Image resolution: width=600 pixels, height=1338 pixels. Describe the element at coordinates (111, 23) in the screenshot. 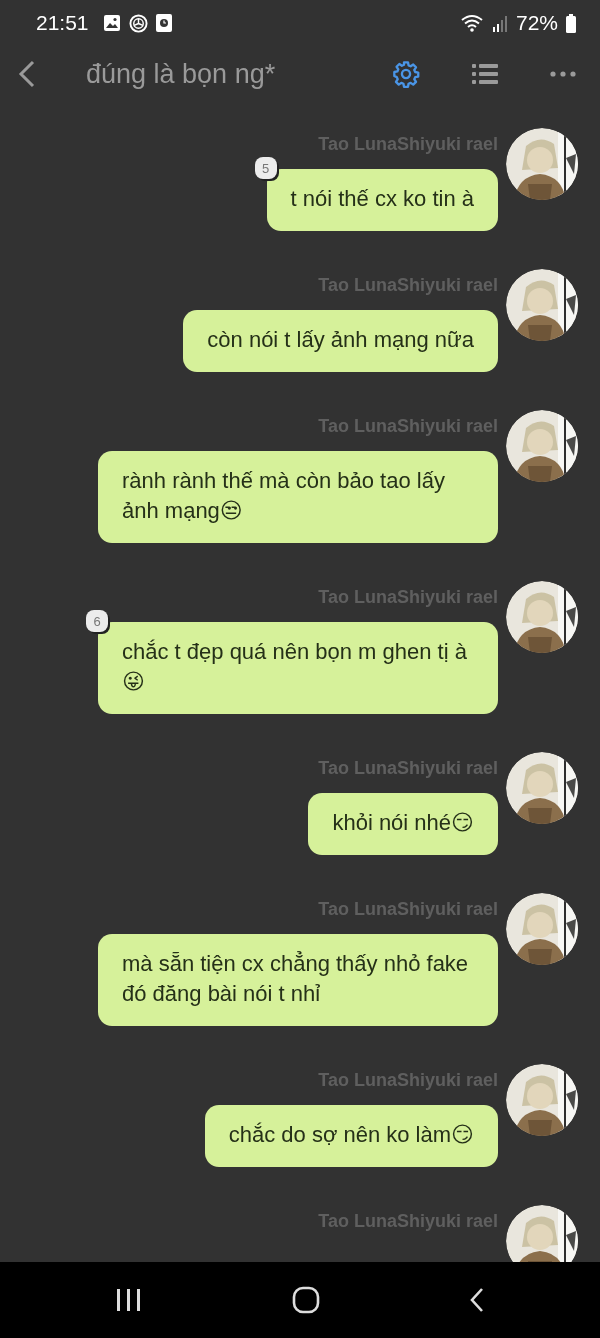

I see `gallery-icon` at that location.